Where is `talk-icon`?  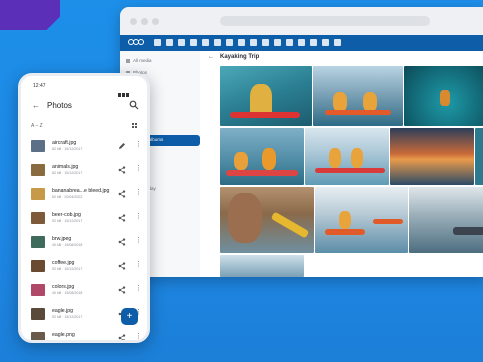 talk-icon is located at coordinates (205, 42).